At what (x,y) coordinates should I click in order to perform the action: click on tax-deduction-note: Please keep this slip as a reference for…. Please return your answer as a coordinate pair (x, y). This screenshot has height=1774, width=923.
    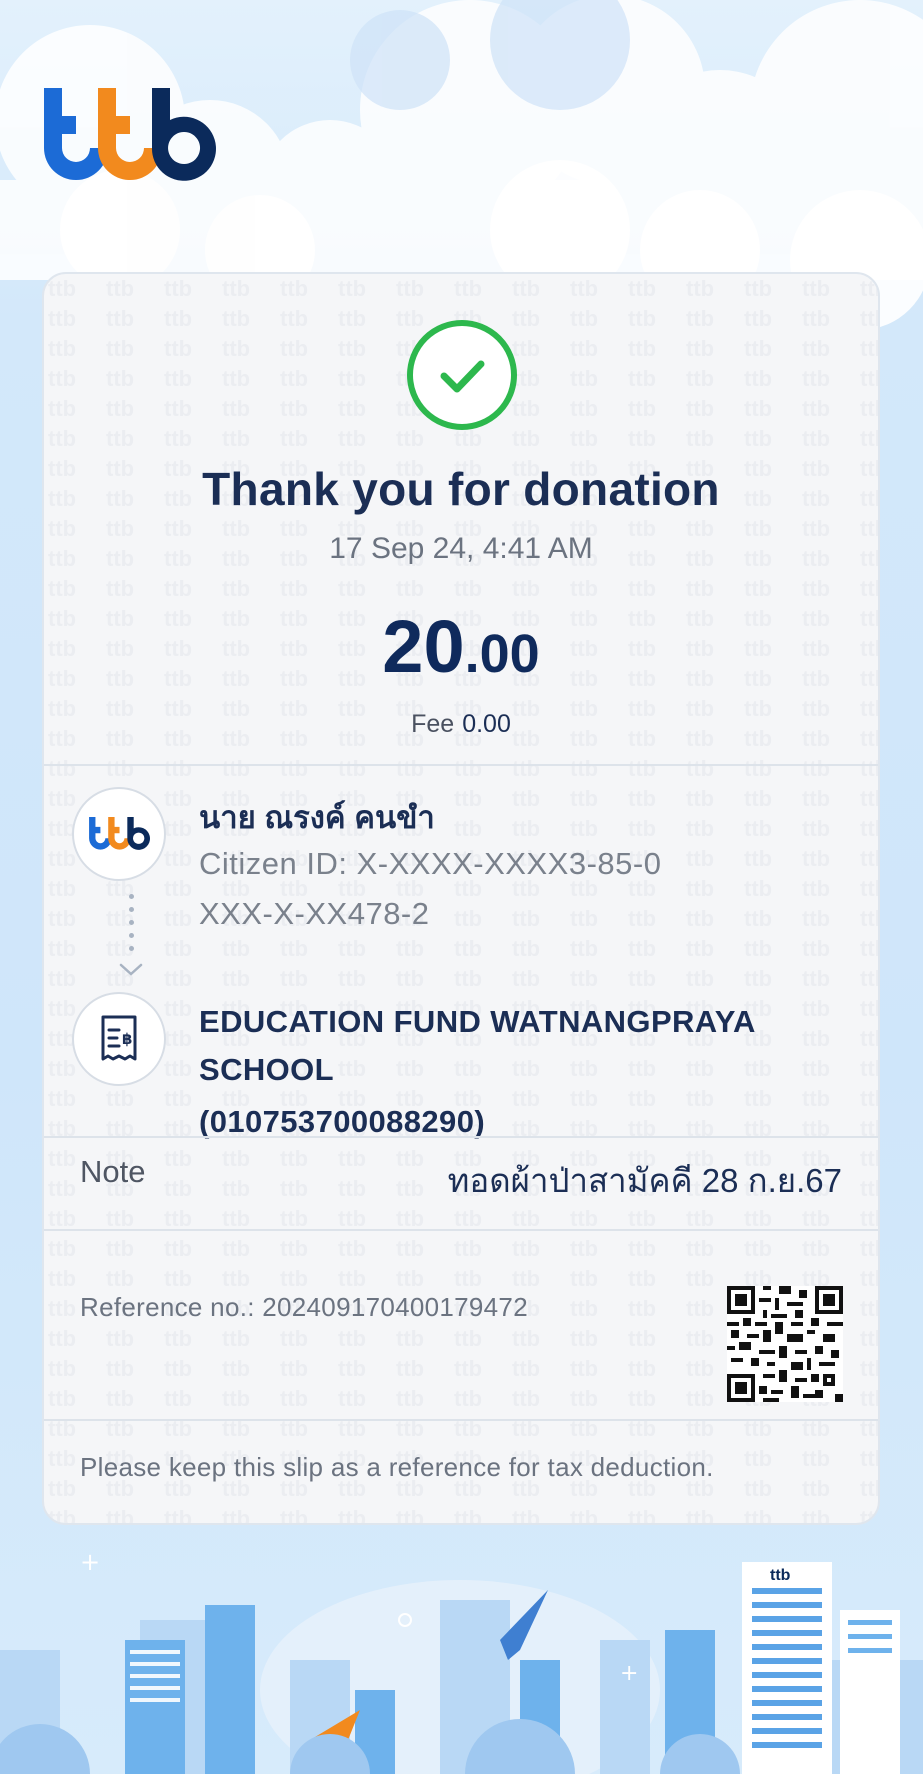
    Looking at the image, I should click on (397, 1467).